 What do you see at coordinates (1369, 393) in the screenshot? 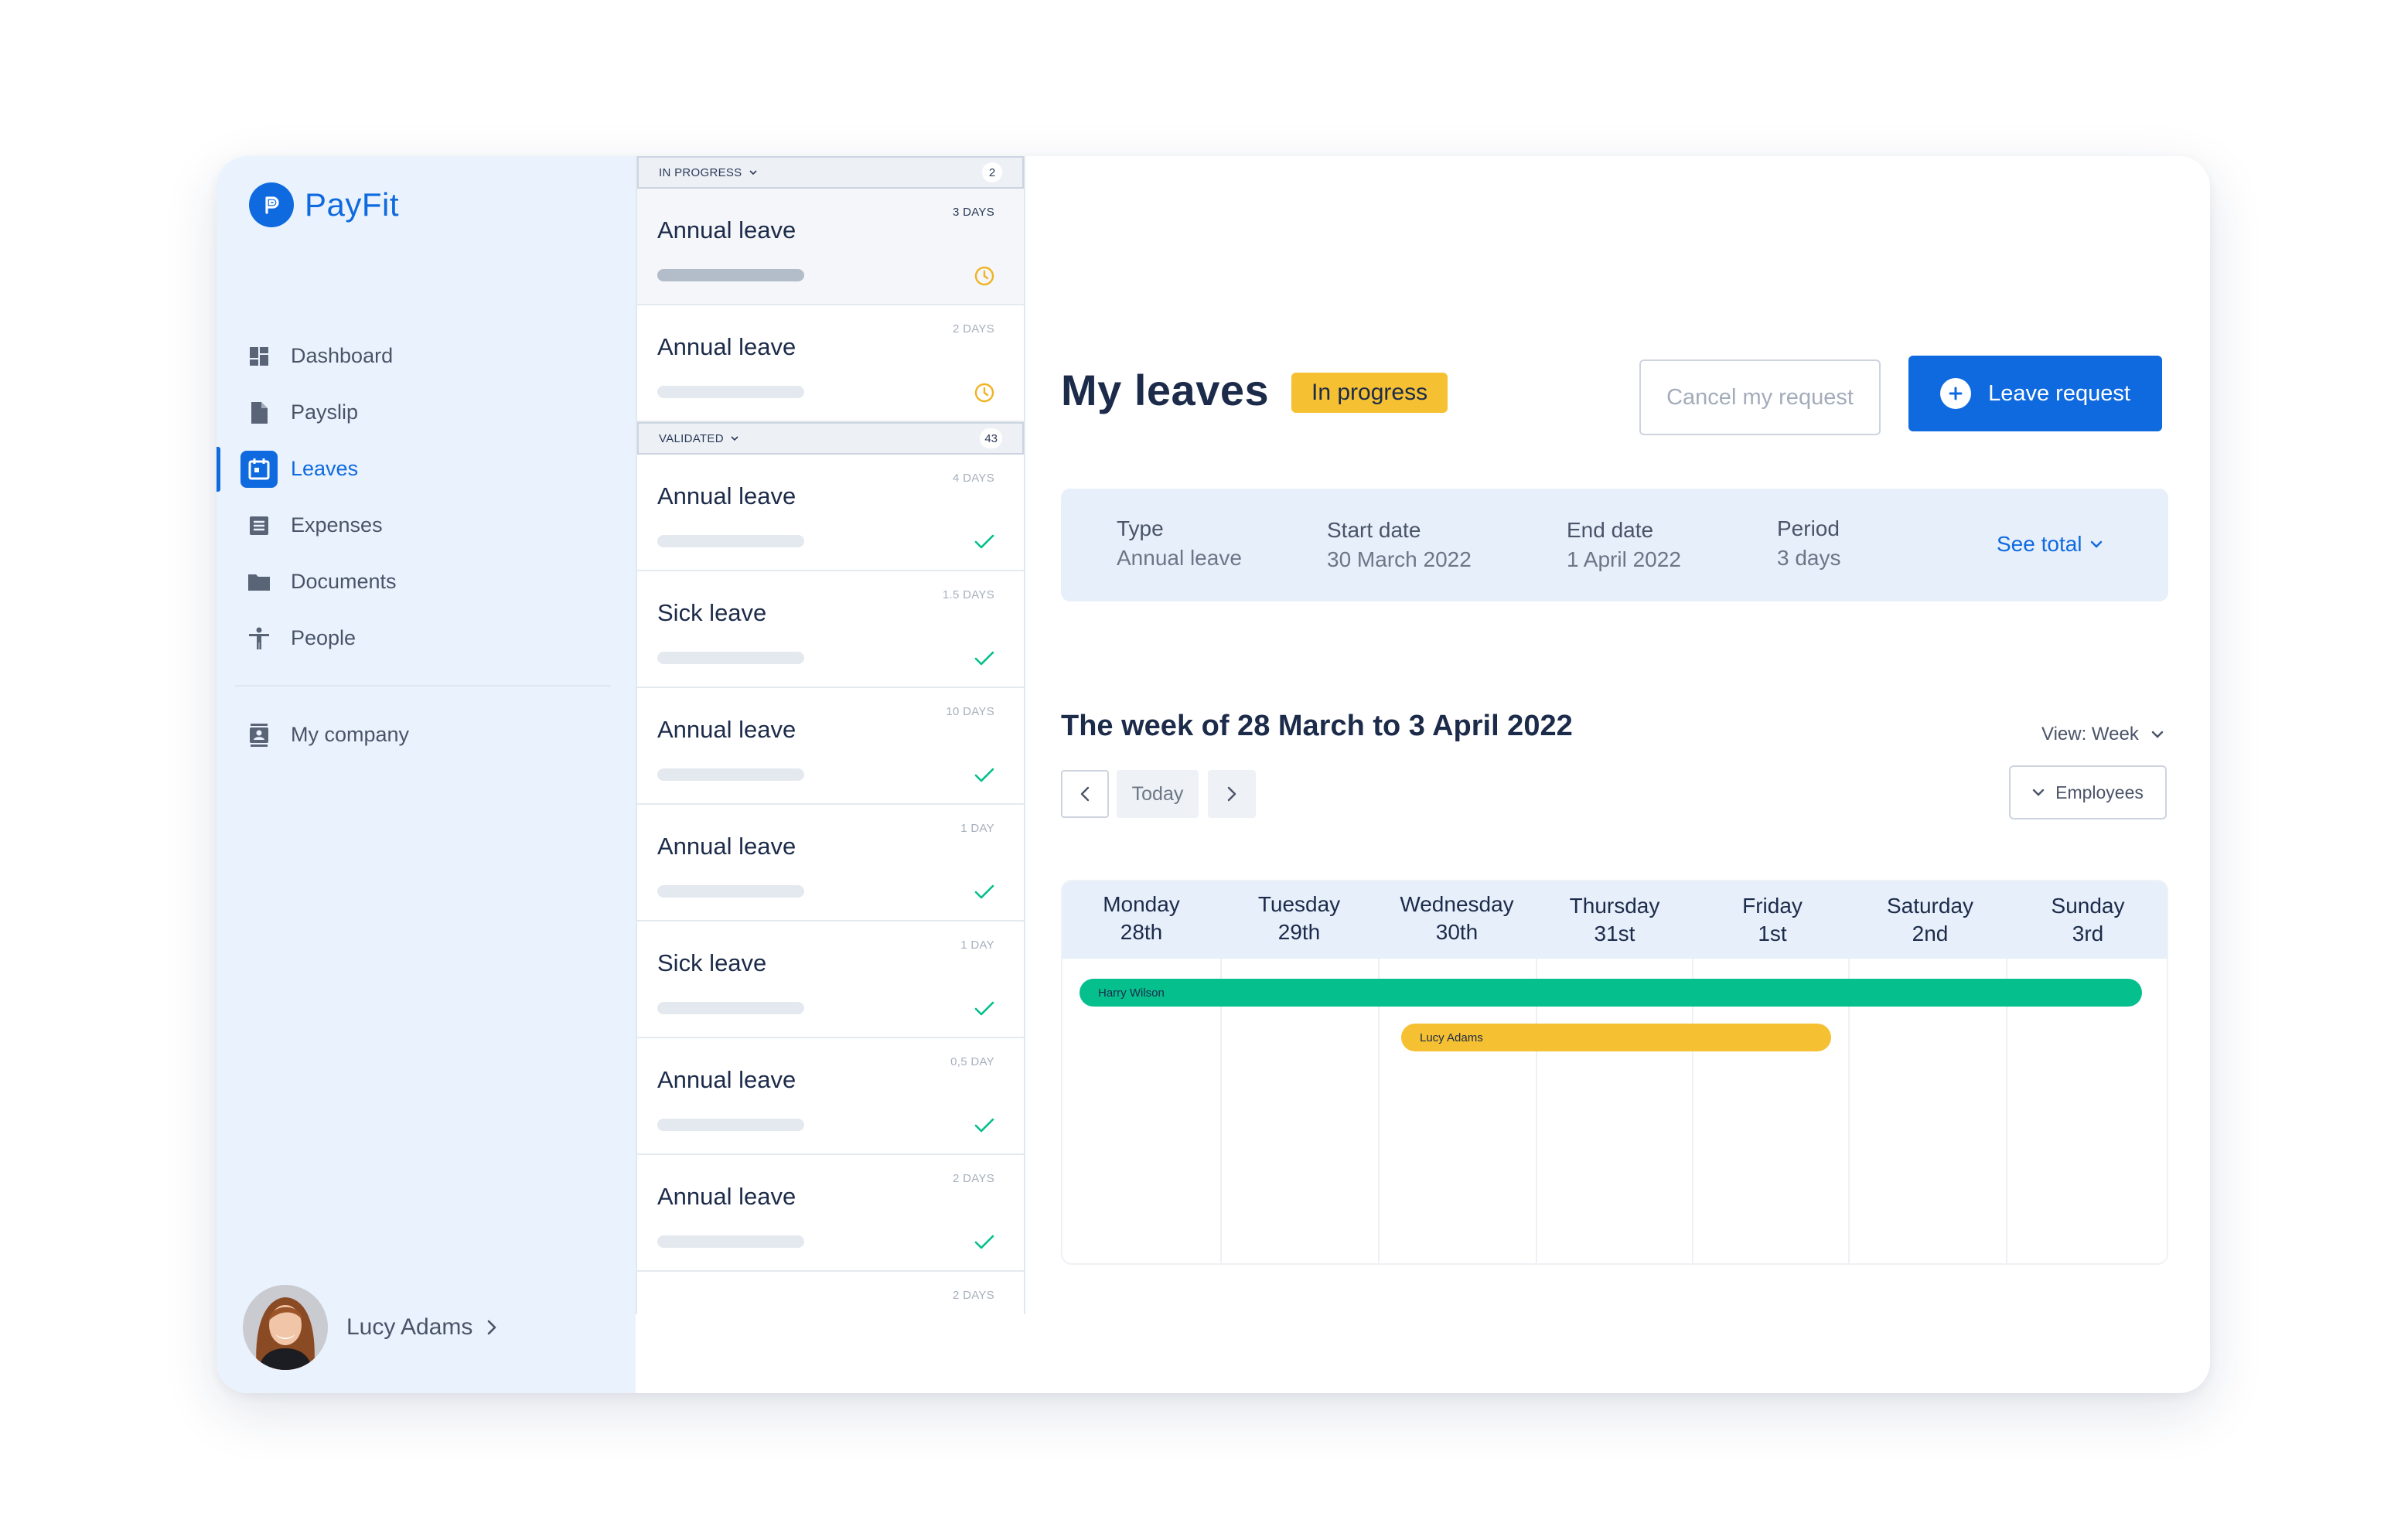
I see `status-badge: In progress` at bounding box center [1369, 393].